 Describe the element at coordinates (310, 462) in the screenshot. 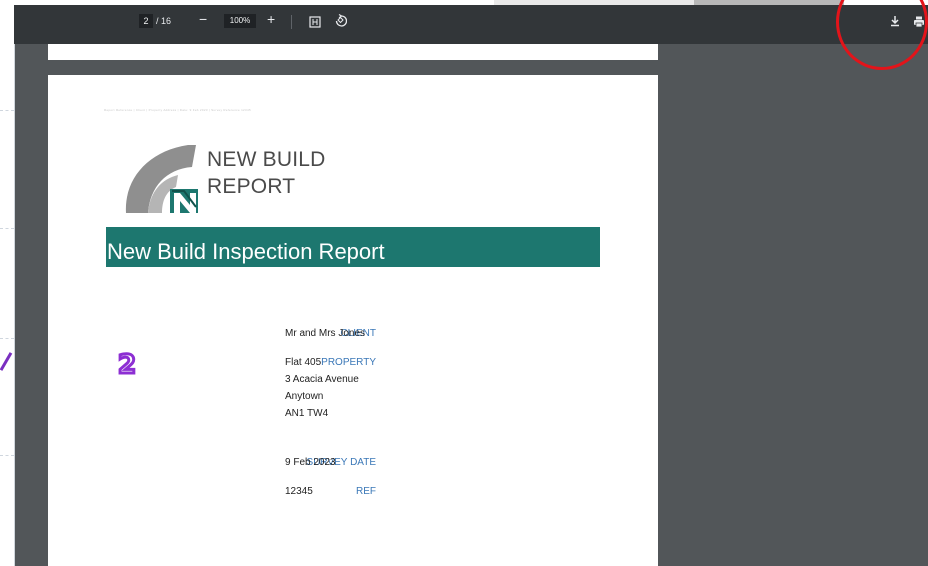

I see `survey-date-value: 9 Feb 2023` at that location.